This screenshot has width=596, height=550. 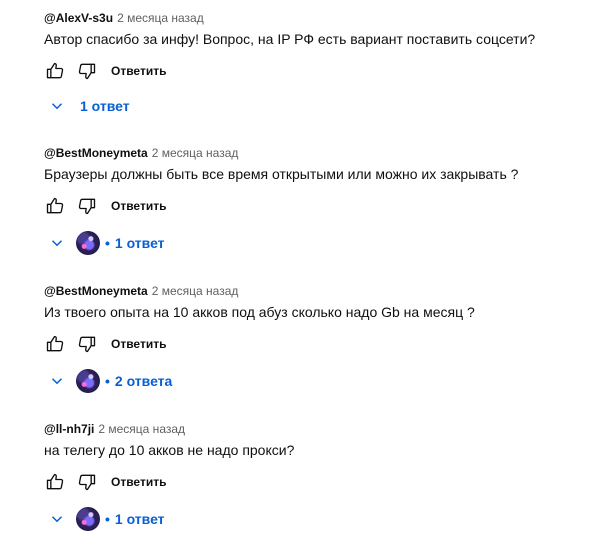 I want to click on comment-header: @ll-nh7ji 2 месяца назад, so click(x=114, y=429).